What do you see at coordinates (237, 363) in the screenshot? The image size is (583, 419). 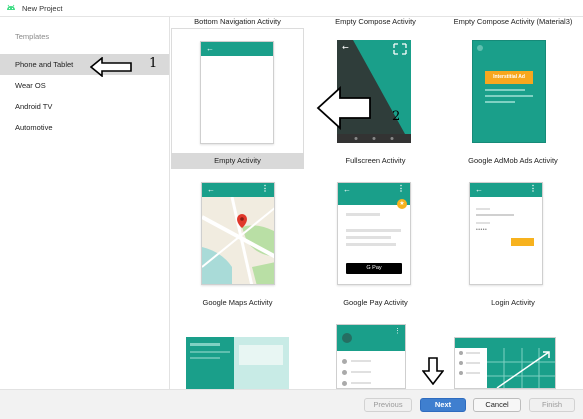 I see `template-primary-detail-flow` at bounding box center [237, 363].